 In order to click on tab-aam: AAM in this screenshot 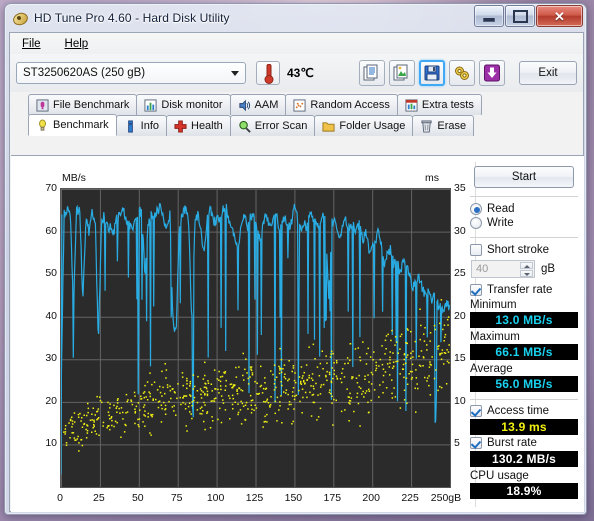, I will do `click(258, 104)`.